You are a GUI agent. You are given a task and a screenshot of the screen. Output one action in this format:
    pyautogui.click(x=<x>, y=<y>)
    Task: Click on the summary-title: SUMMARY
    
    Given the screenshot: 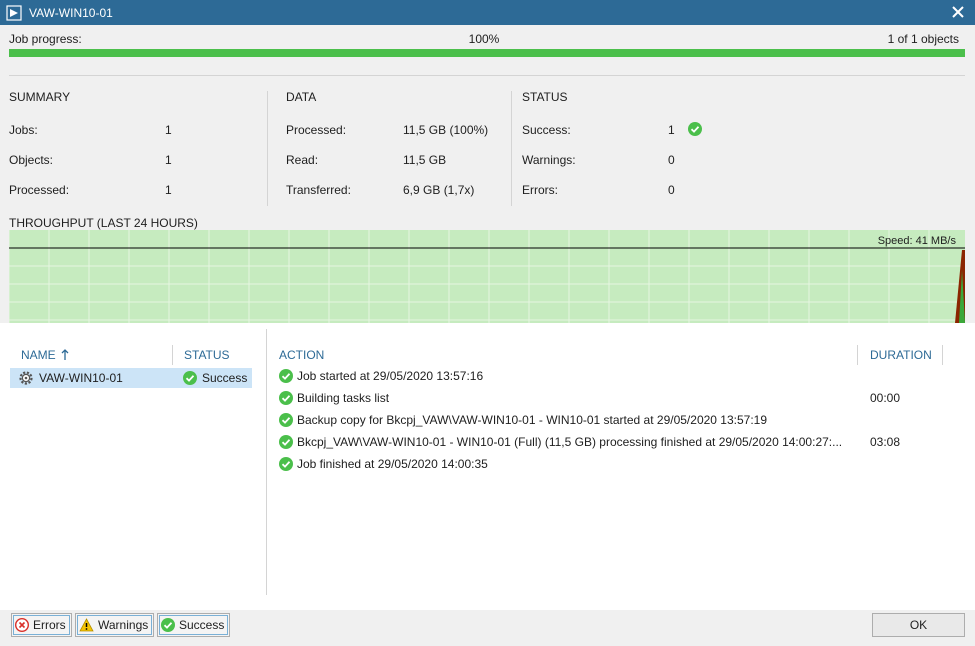 What is the action you would take?
    pyautogui.click(x=40, y=97)
    